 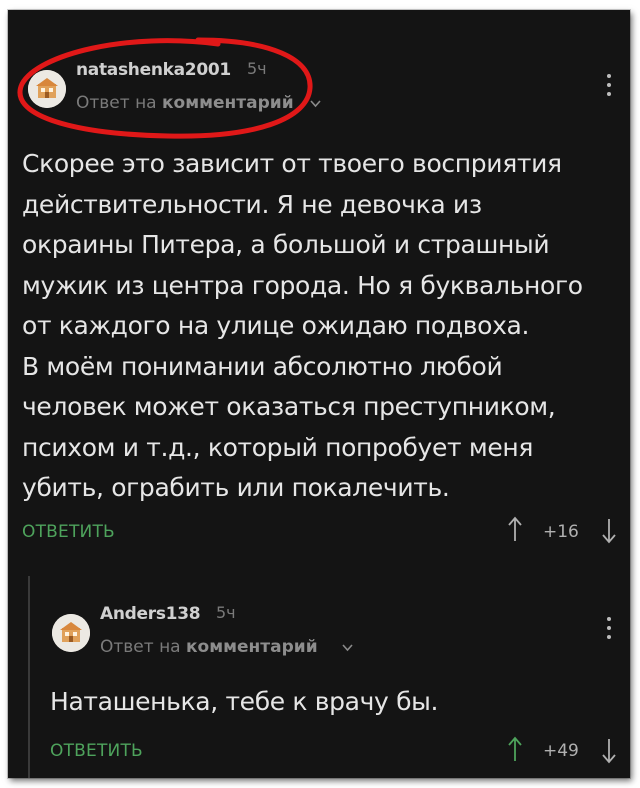 I want to click on username: Anders138, so click(x=150, y=614).